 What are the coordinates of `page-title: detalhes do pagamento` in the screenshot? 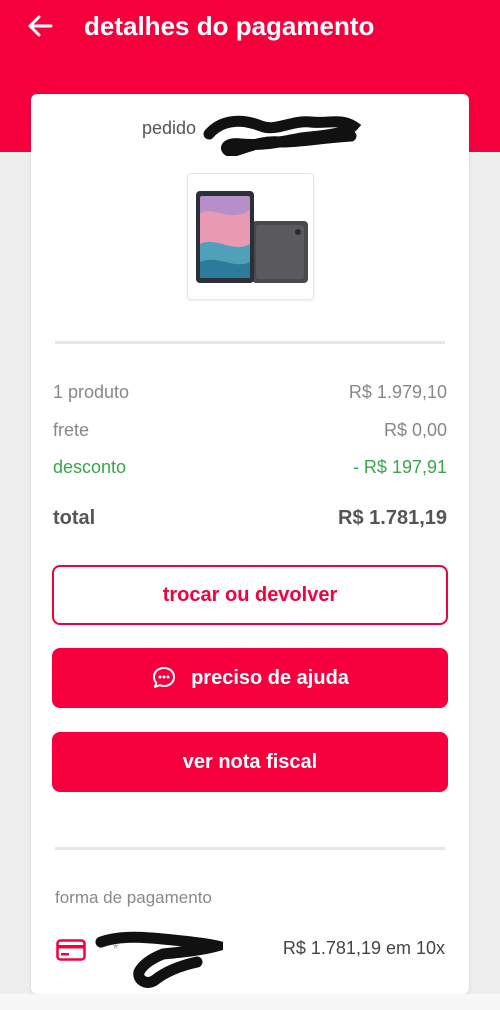 It's located at (229, 26).